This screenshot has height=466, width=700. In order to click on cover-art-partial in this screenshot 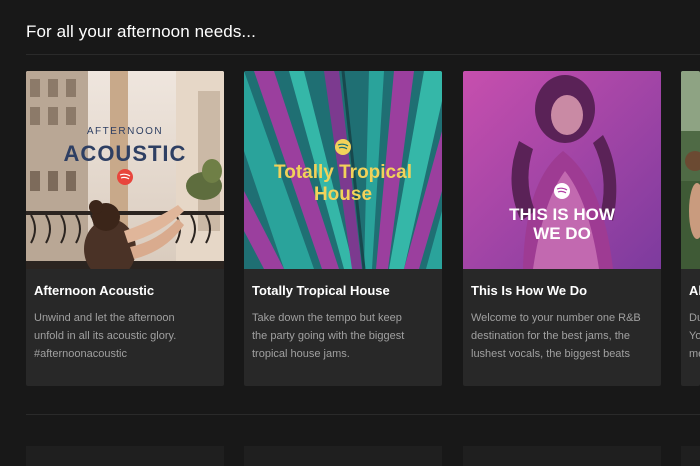, I will do `click(690, 170)`.